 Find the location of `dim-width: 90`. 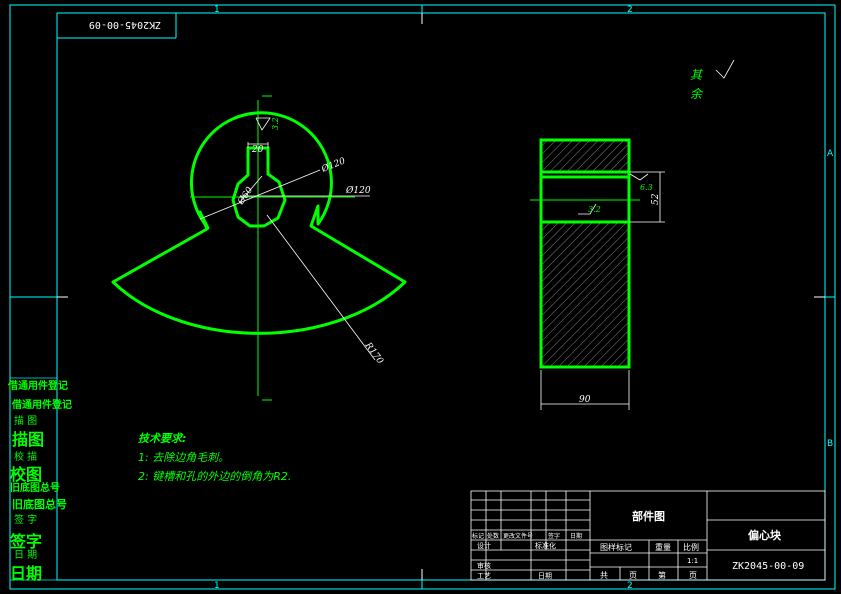

dim-width: 90 is located at coordinates (585, 400).